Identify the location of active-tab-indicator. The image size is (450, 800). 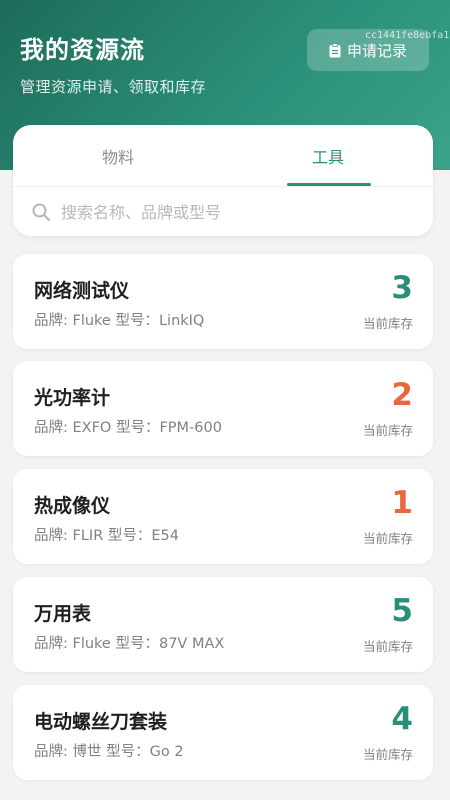
(329, 184).